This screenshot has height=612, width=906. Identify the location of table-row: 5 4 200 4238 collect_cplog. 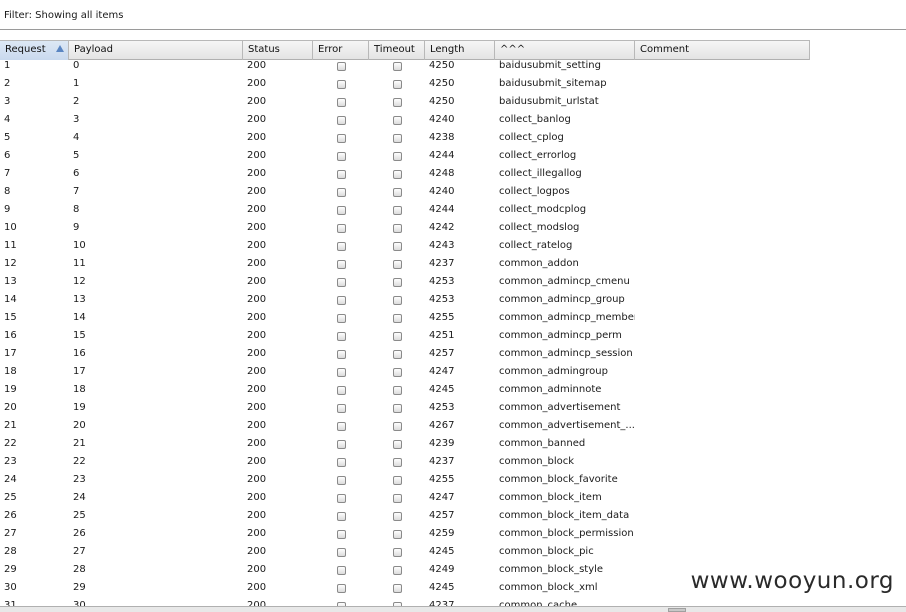
(405, 138).